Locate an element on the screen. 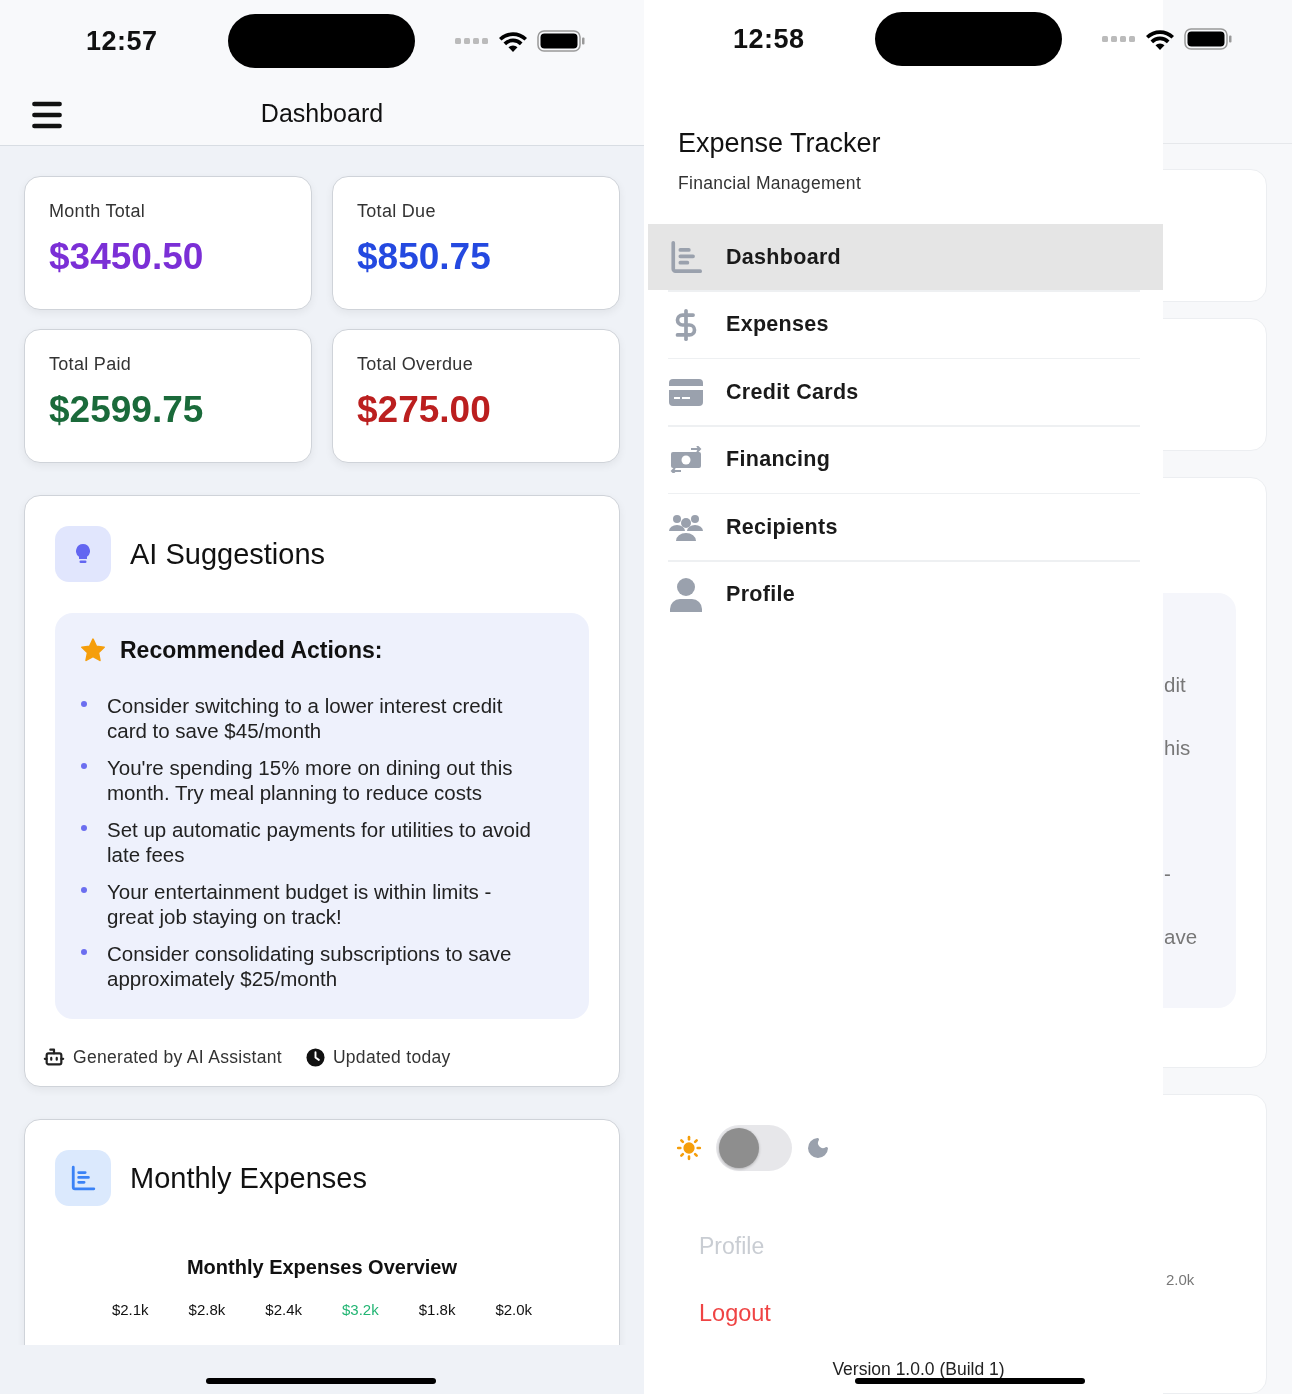 The image size is (1292, 1394). robot-icon is located at coordinates (54, 1057).